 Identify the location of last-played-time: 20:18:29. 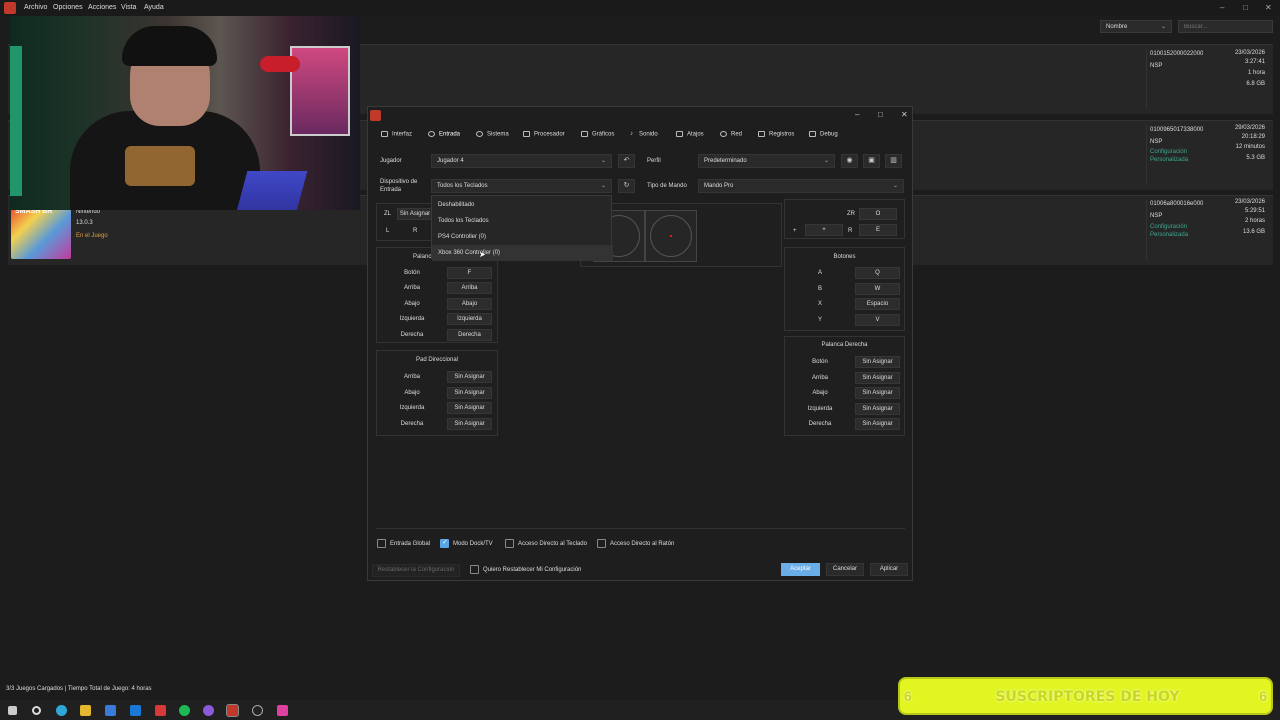
(1253, 137).